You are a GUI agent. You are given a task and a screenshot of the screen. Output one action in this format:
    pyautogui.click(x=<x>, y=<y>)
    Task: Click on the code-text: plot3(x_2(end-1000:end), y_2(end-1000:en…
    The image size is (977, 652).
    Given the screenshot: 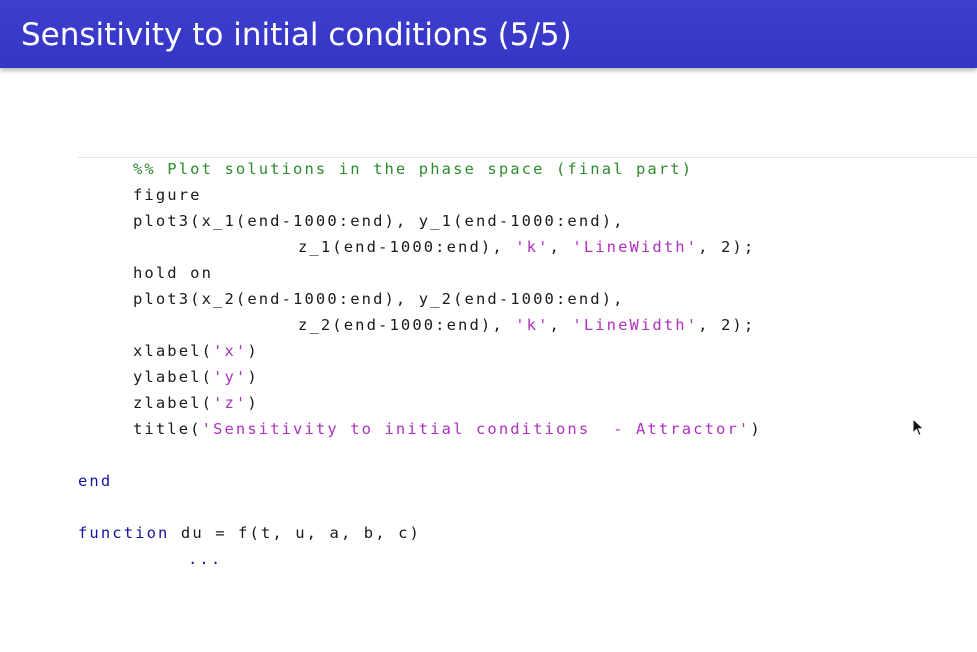 What is the action you would take?
    pyautogui.click(x=379, y=299)
    